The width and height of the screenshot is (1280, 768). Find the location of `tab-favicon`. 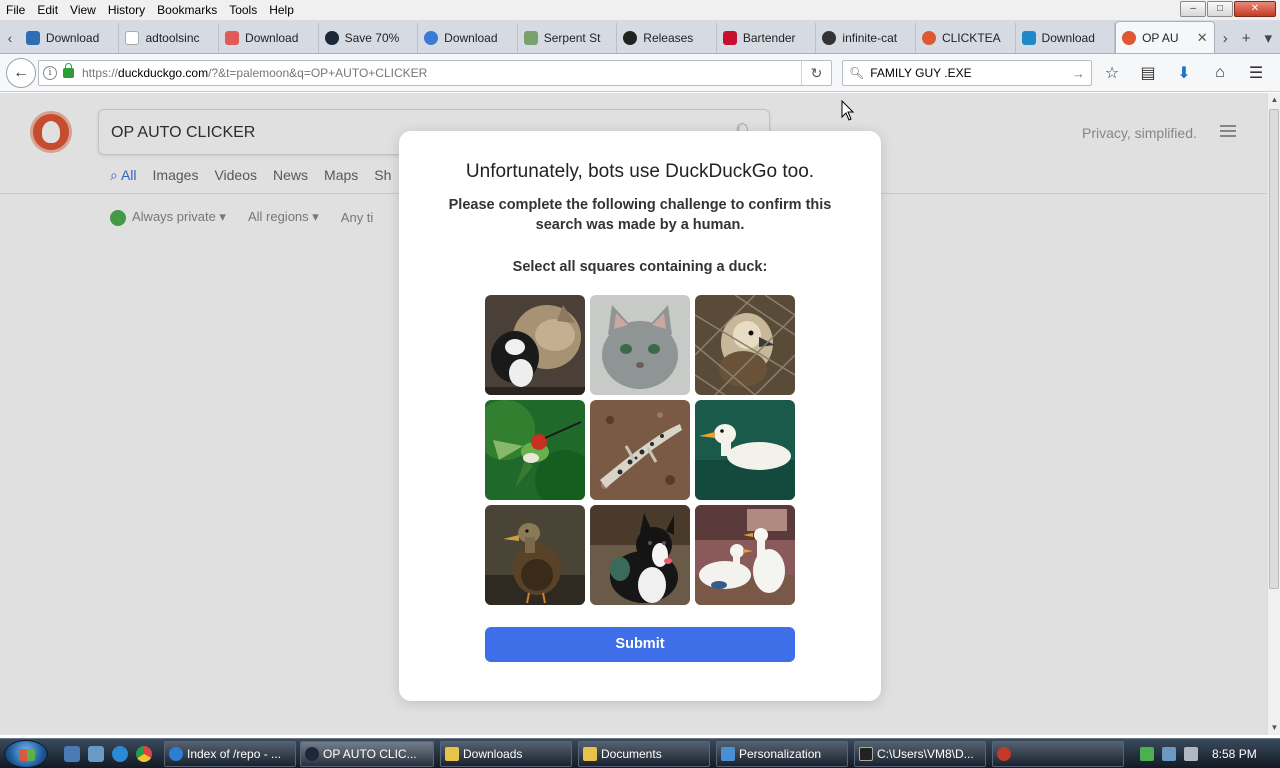

tab-favicon is located at coordinates (530, 38).